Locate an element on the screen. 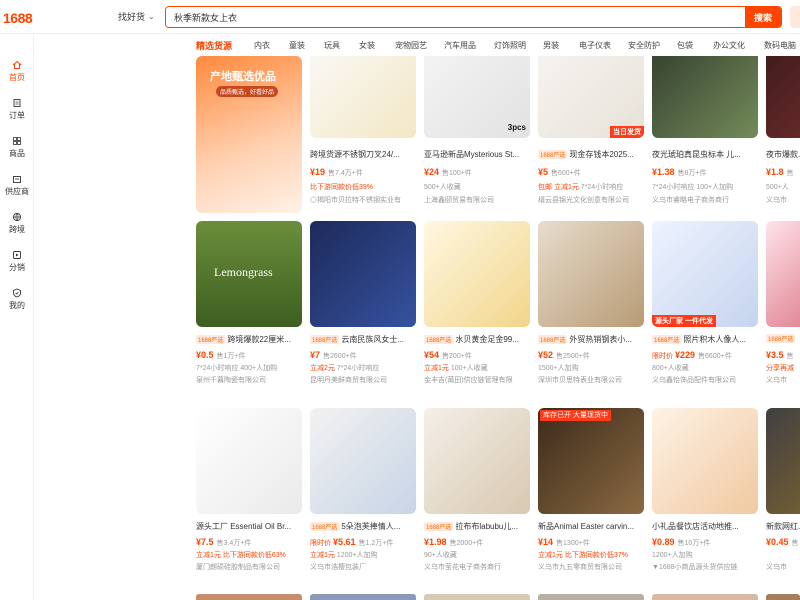 The width and height of the screenshot is (800, 600). category-tab: 办公文化 is located at coordinates (729, 45).